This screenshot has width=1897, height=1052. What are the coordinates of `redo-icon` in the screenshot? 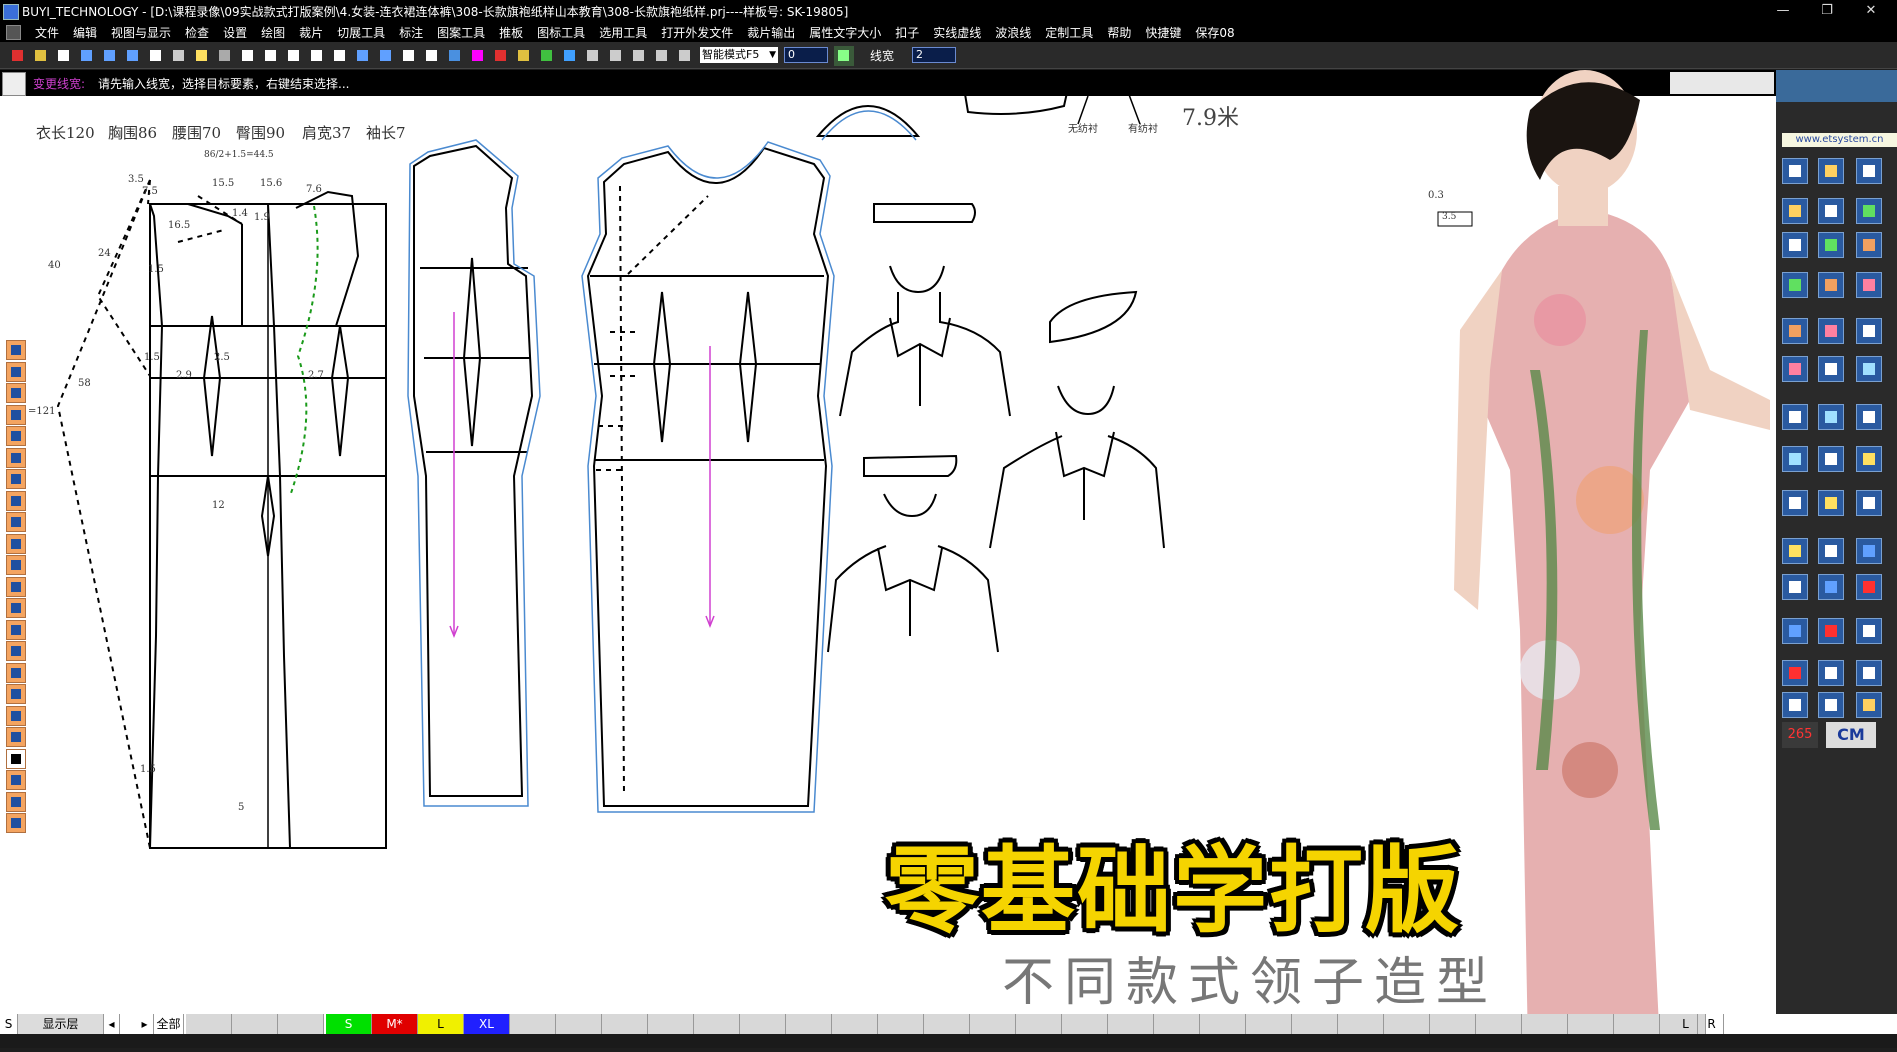 It's located at (225, 56).